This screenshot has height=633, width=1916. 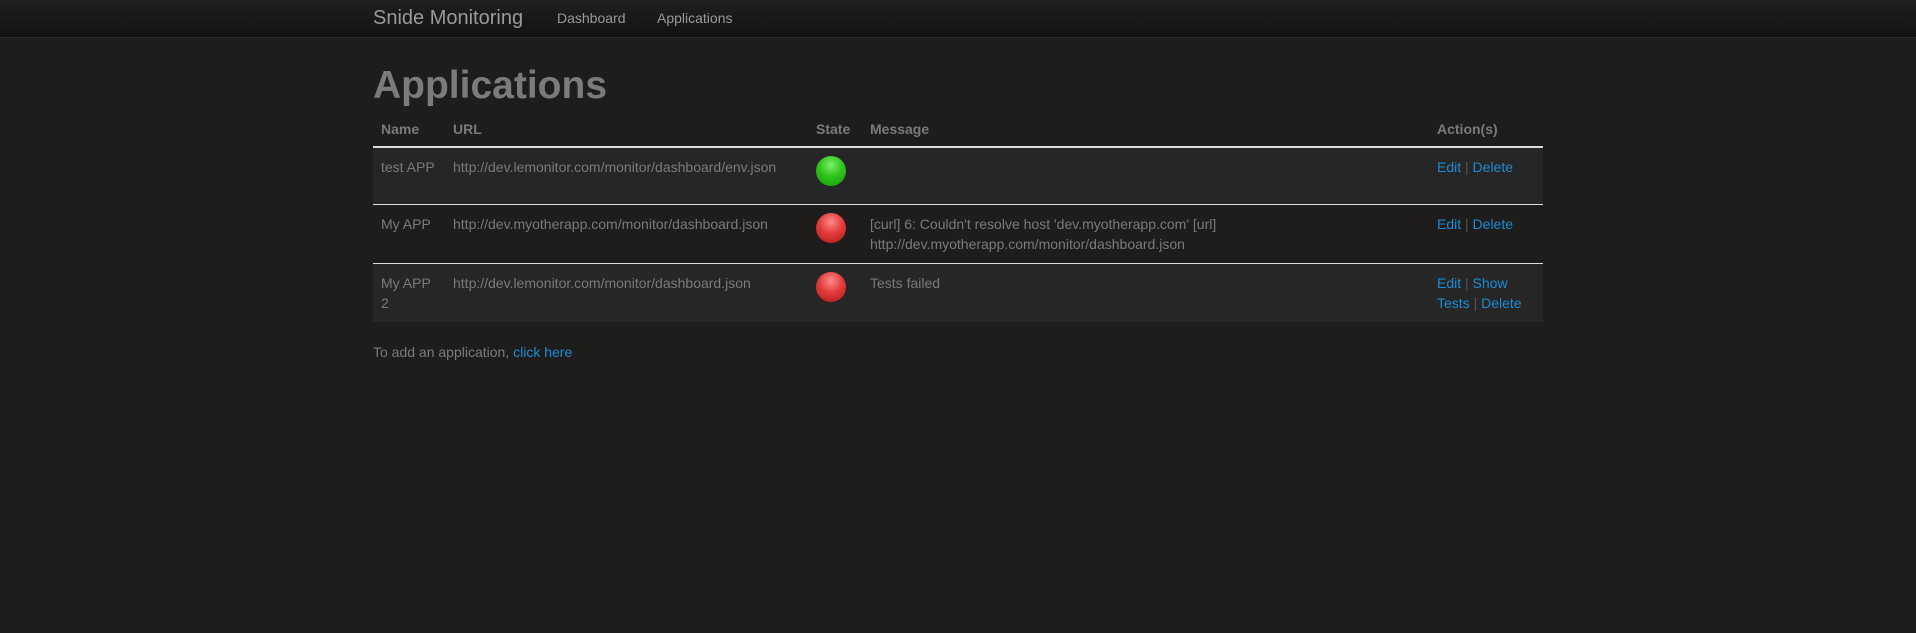 What do you see at coordinates (542, 352) in the screenshot?
I see `add-application-link: click here` at bounding box center [542, 352].